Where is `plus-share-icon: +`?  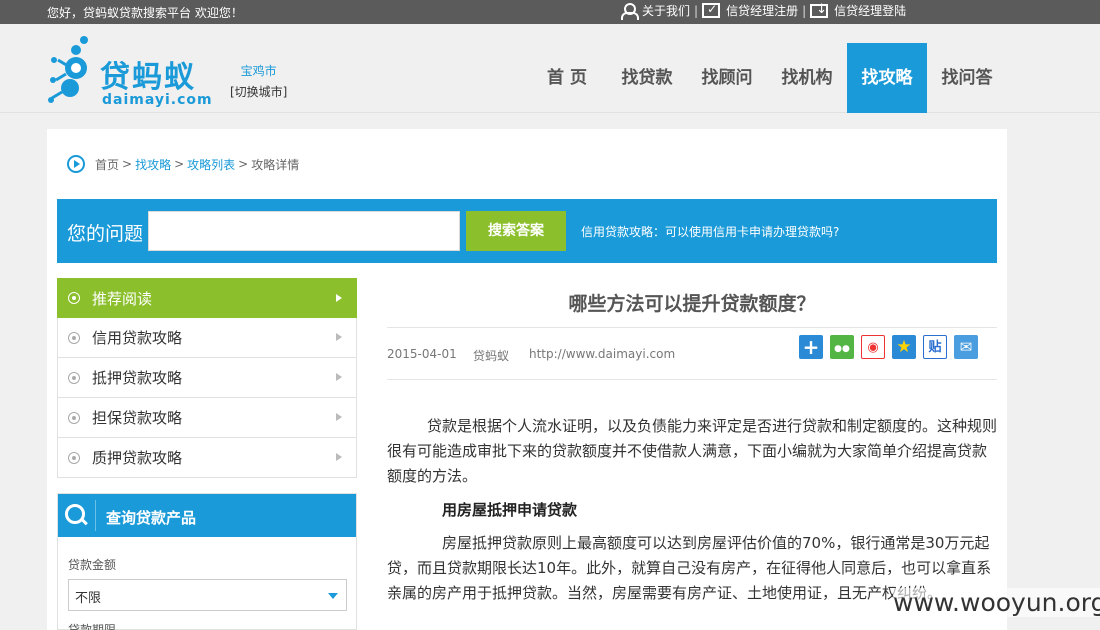
plus-share-icon: + is located at coordinates (811, 347).